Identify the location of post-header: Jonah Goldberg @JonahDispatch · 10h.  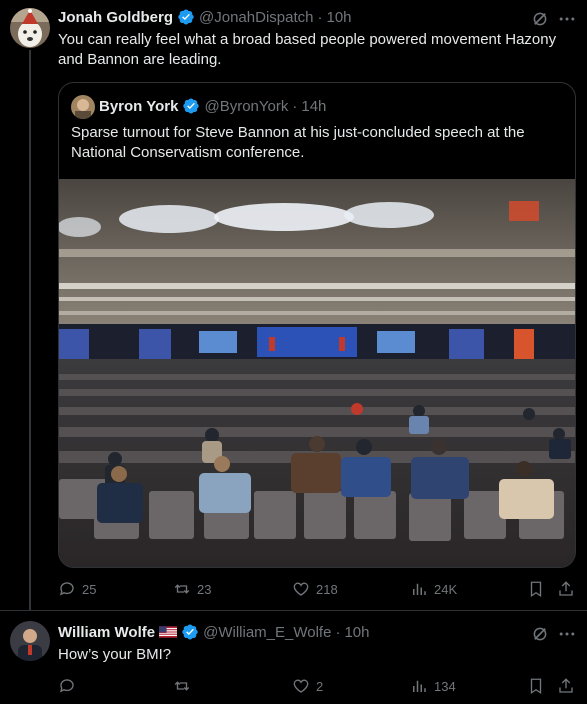
(205, 17).